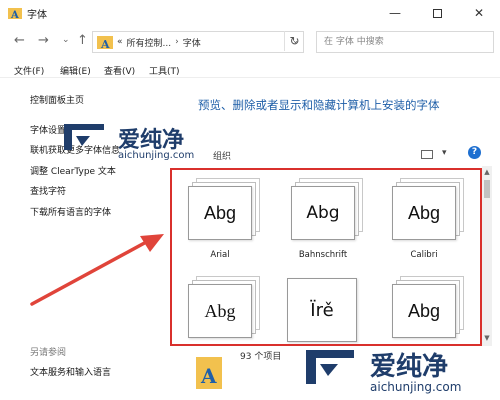 The height and width of the screenshot is (400, 500). Describe the element at coordinates (43, 40) in the screenshot. I see `forward-button: →` at that location.